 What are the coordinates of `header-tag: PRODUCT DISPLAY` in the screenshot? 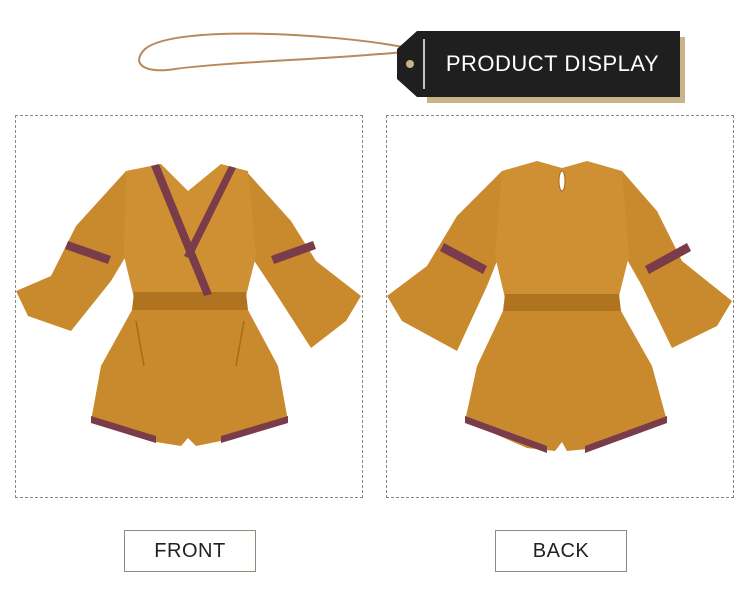 It's located at (410, 58).